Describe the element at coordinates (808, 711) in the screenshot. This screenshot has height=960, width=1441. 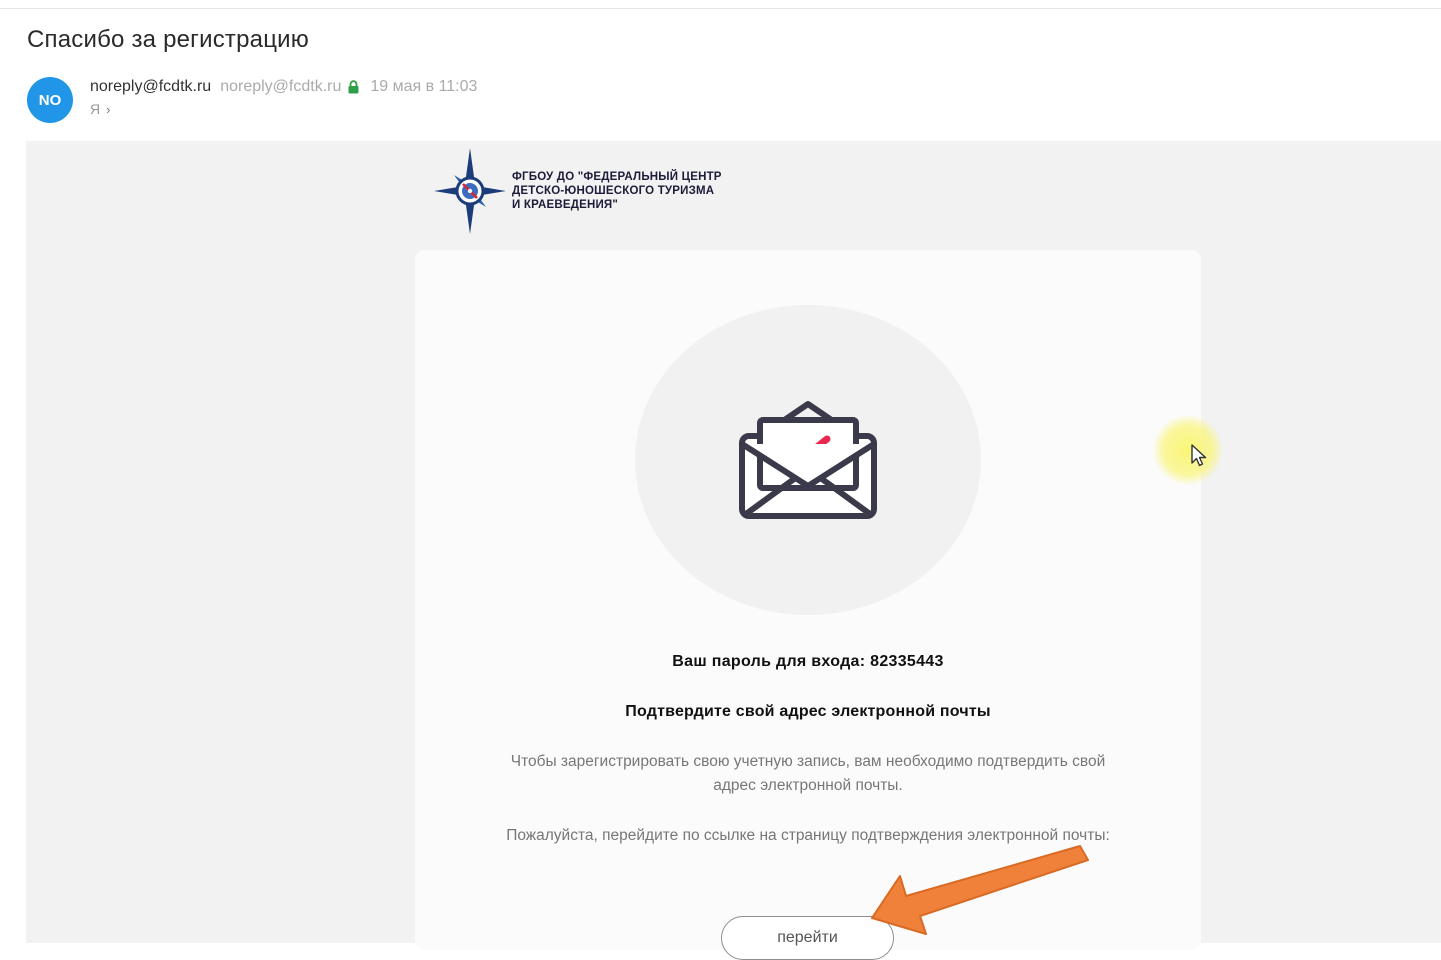
I see `confirm-email-title: Подтвердите свой адрес электронной почты` at that location.